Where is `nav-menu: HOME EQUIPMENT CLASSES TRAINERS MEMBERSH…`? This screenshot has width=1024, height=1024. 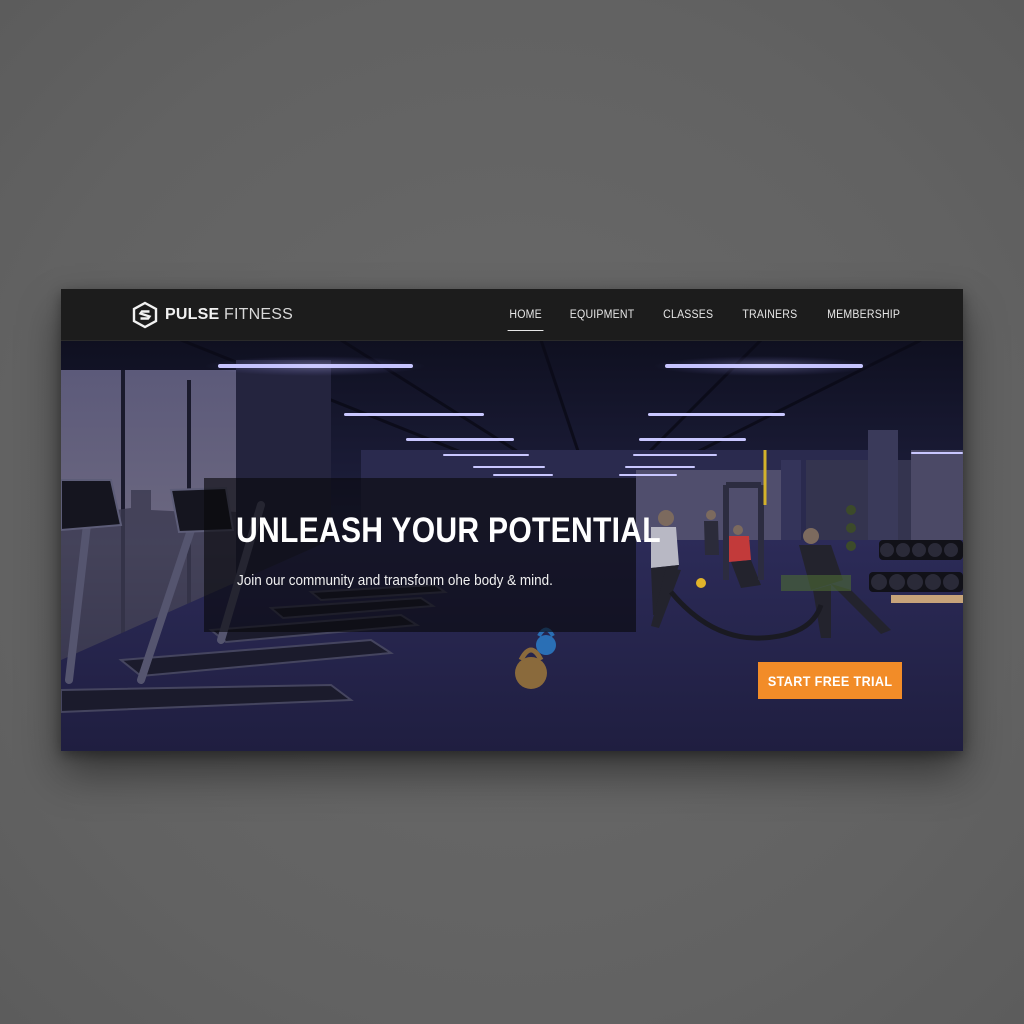
nav-menu: HOME EQUIPMENT CLASSES TRAINERS MEMBERSH… is located at coordinates (693, 314).